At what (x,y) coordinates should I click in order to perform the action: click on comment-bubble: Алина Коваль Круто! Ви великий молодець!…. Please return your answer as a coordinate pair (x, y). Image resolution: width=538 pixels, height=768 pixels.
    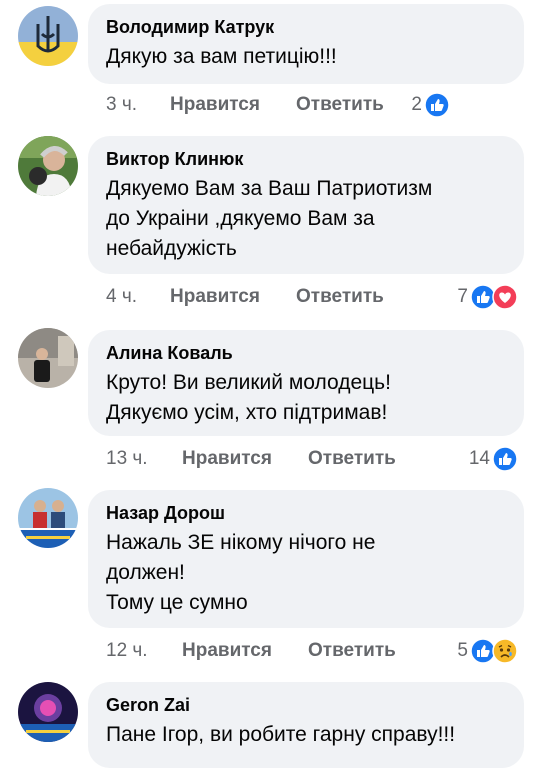
    Looking at the image, I should click on (306, 383).